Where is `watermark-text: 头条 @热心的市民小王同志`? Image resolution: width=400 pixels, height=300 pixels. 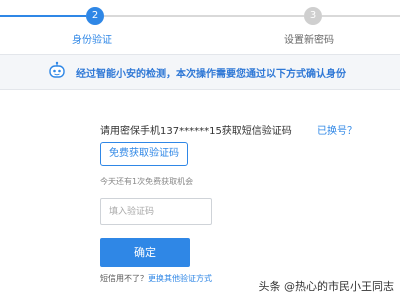 watermark-text: 头条 @热心的市民小王同志 is located at coordinates (326, 286).